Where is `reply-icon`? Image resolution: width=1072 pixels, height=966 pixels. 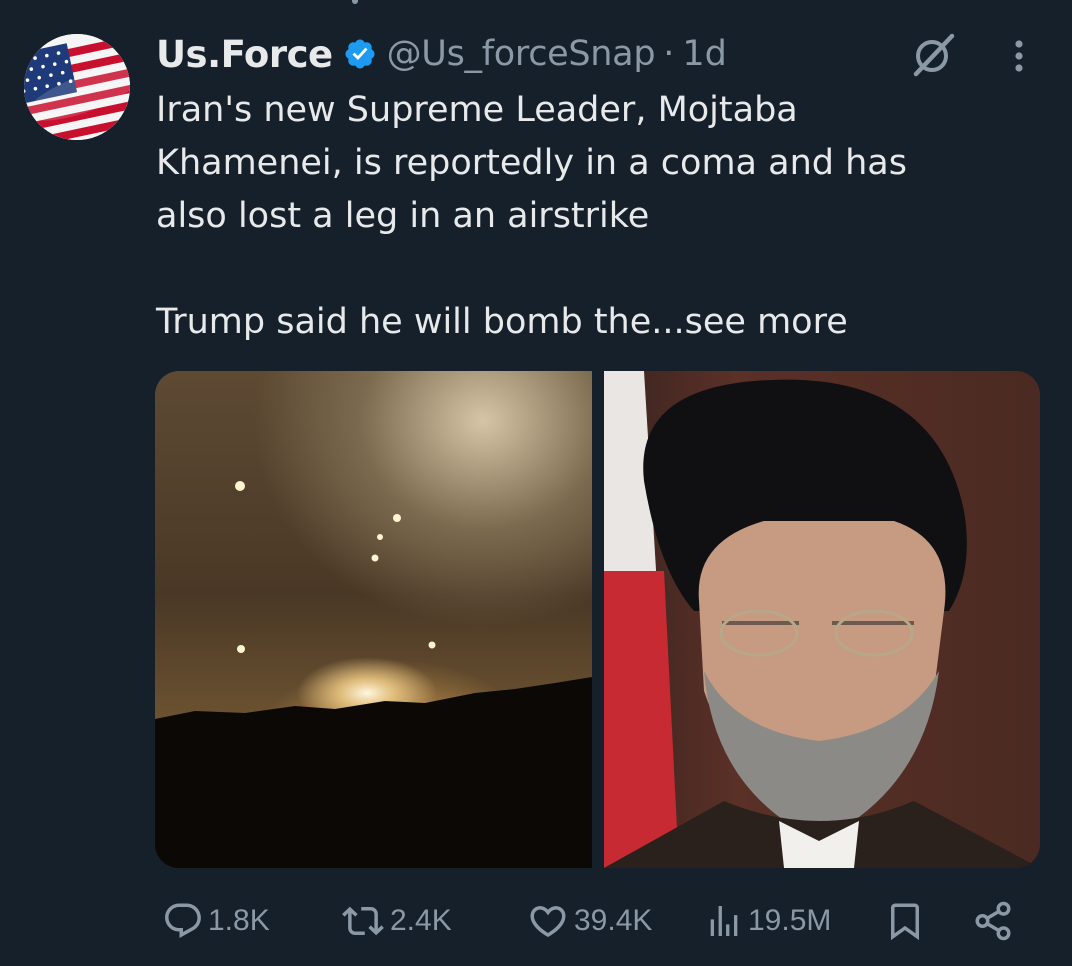 reply-icon is located at coordinates (183, 920).